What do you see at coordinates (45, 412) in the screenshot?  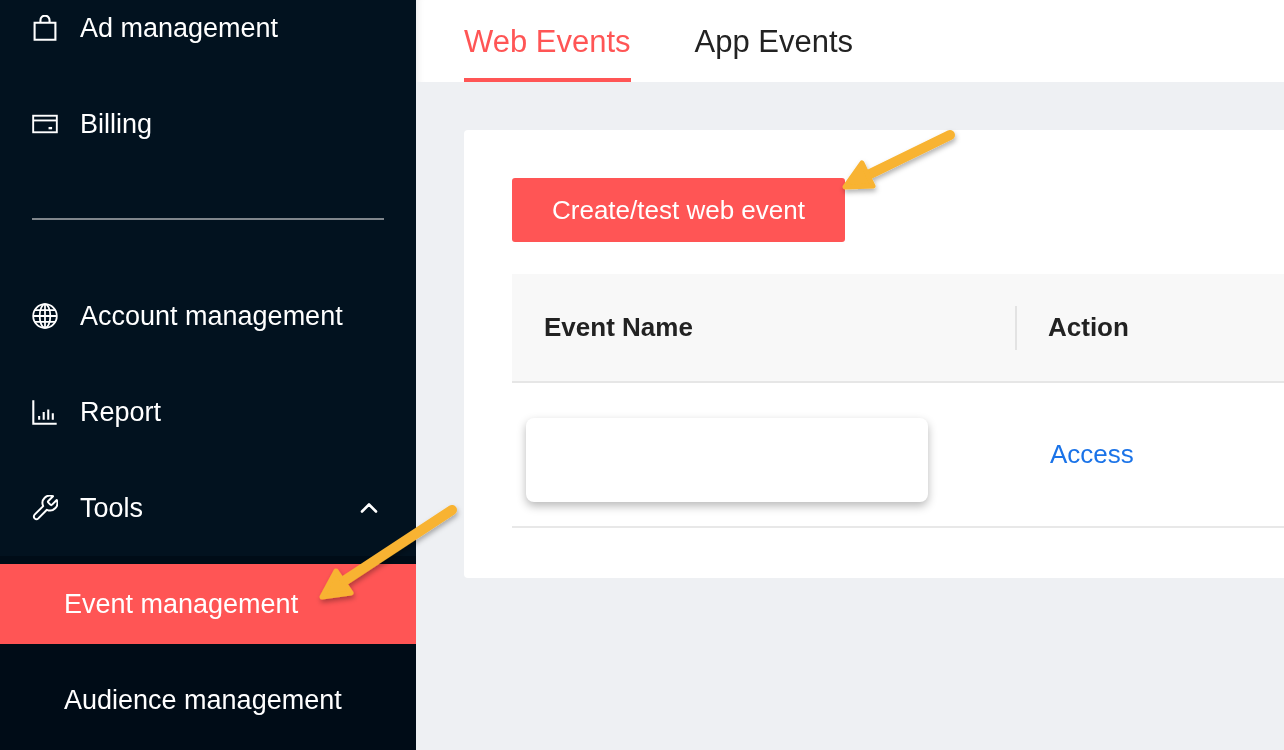 I see `bar-chart-icon` at bounding box center [45, 412].